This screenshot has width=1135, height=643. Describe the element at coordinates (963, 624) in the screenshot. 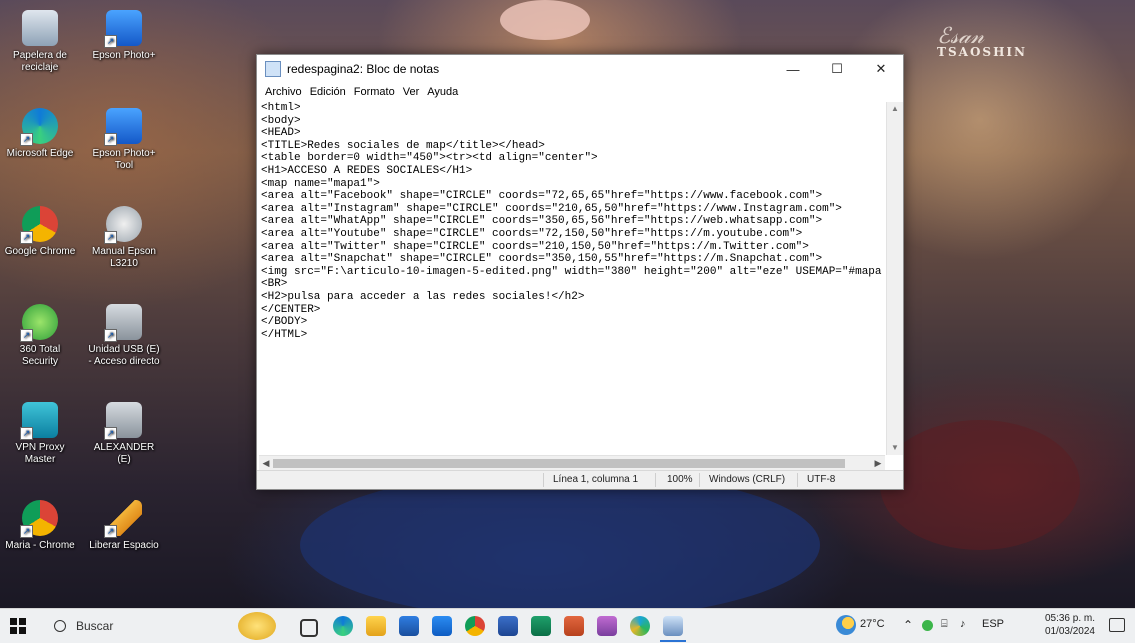

I see `volume-icon: ♪` at that location.